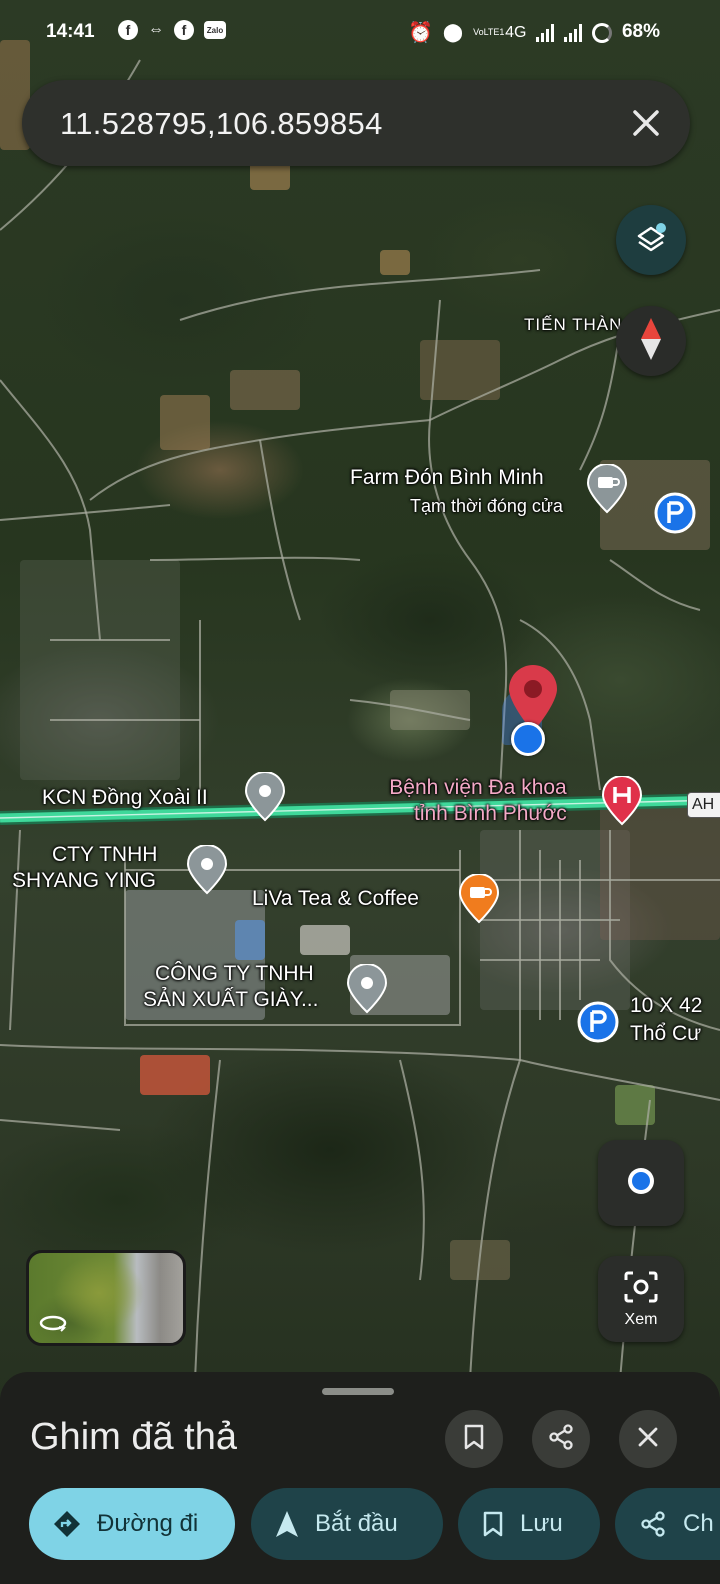 The image size is (720, 1584). Describe the element at coordinates (622, 801) in the screenshot. I see `hospital-marker-icon` at that location.